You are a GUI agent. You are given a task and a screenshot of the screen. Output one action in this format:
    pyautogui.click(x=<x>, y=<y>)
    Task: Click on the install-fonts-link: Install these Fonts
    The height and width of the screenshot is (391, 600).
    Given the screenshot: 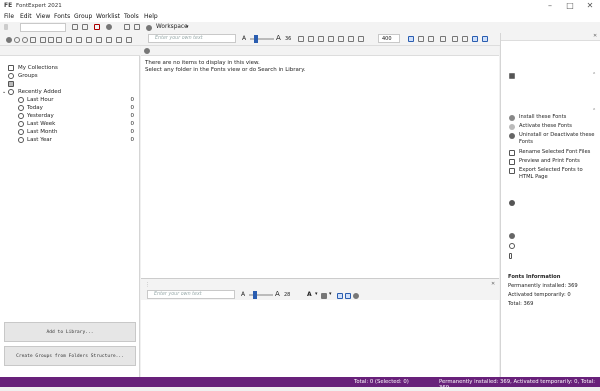 What is the action you would take?
    pyautogui.click(x=542, y=117)
    